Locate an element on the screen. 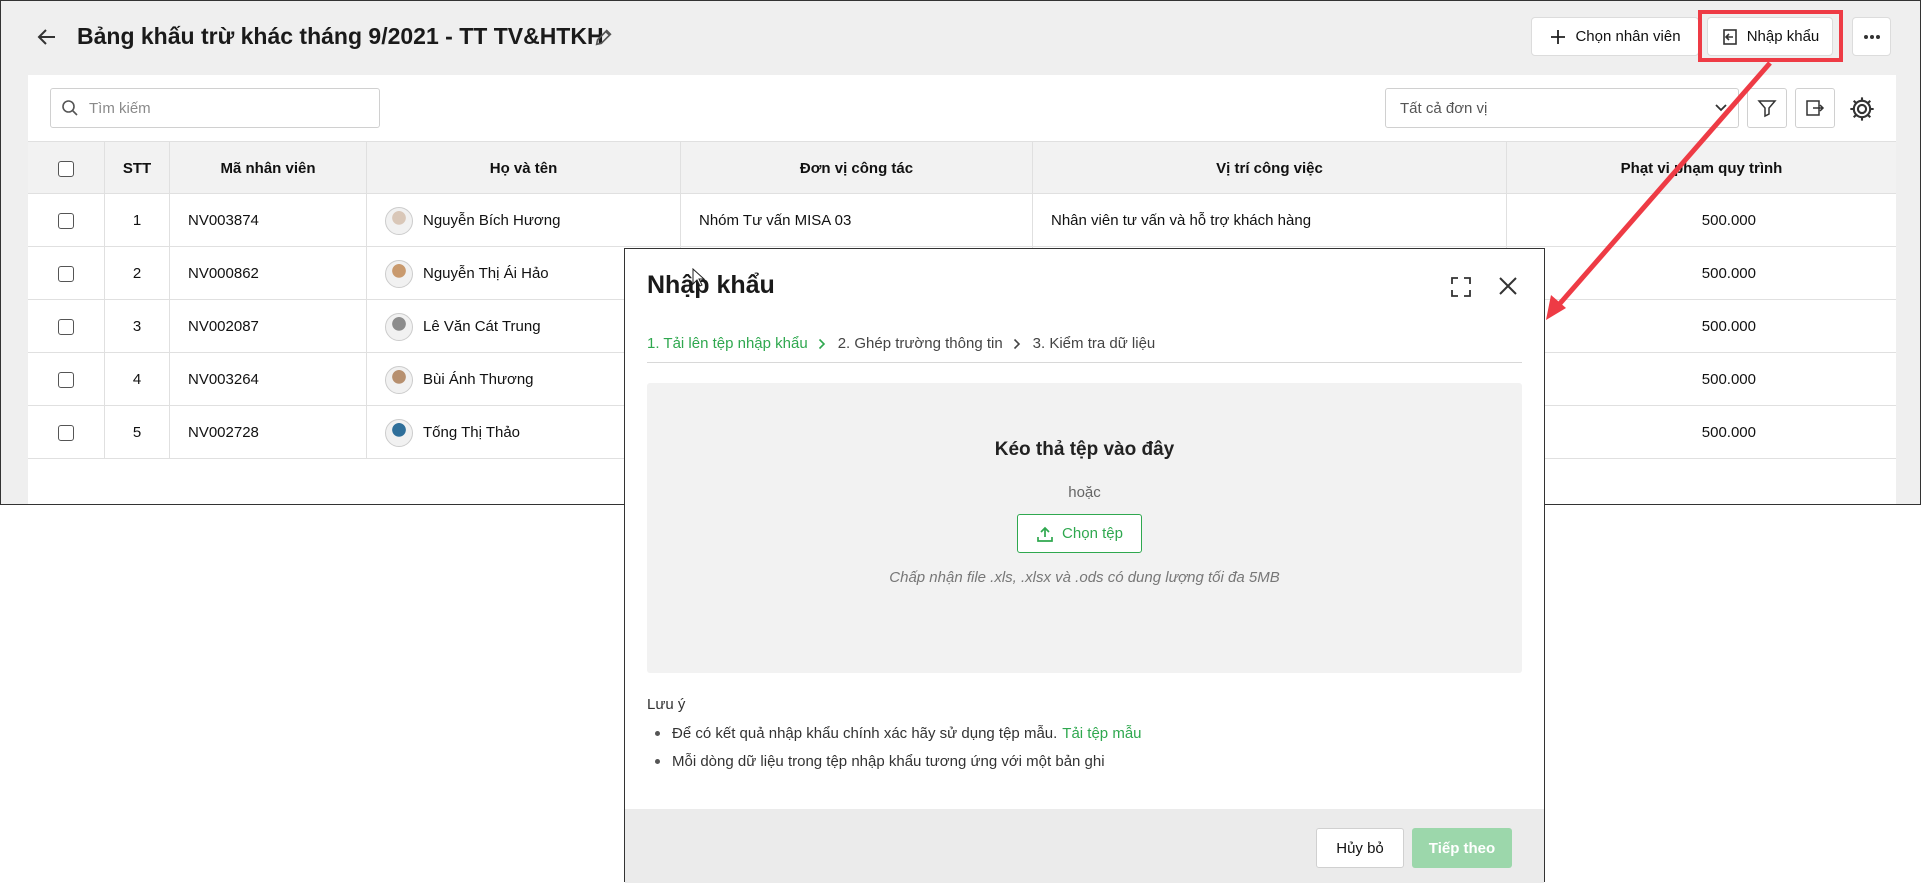 Image resolution: width=1921 pixels, height=883 pixels. row-position: Nhân viên tư vấn và hỗ trợ khách hàng is located at coordinates (1270, 220).